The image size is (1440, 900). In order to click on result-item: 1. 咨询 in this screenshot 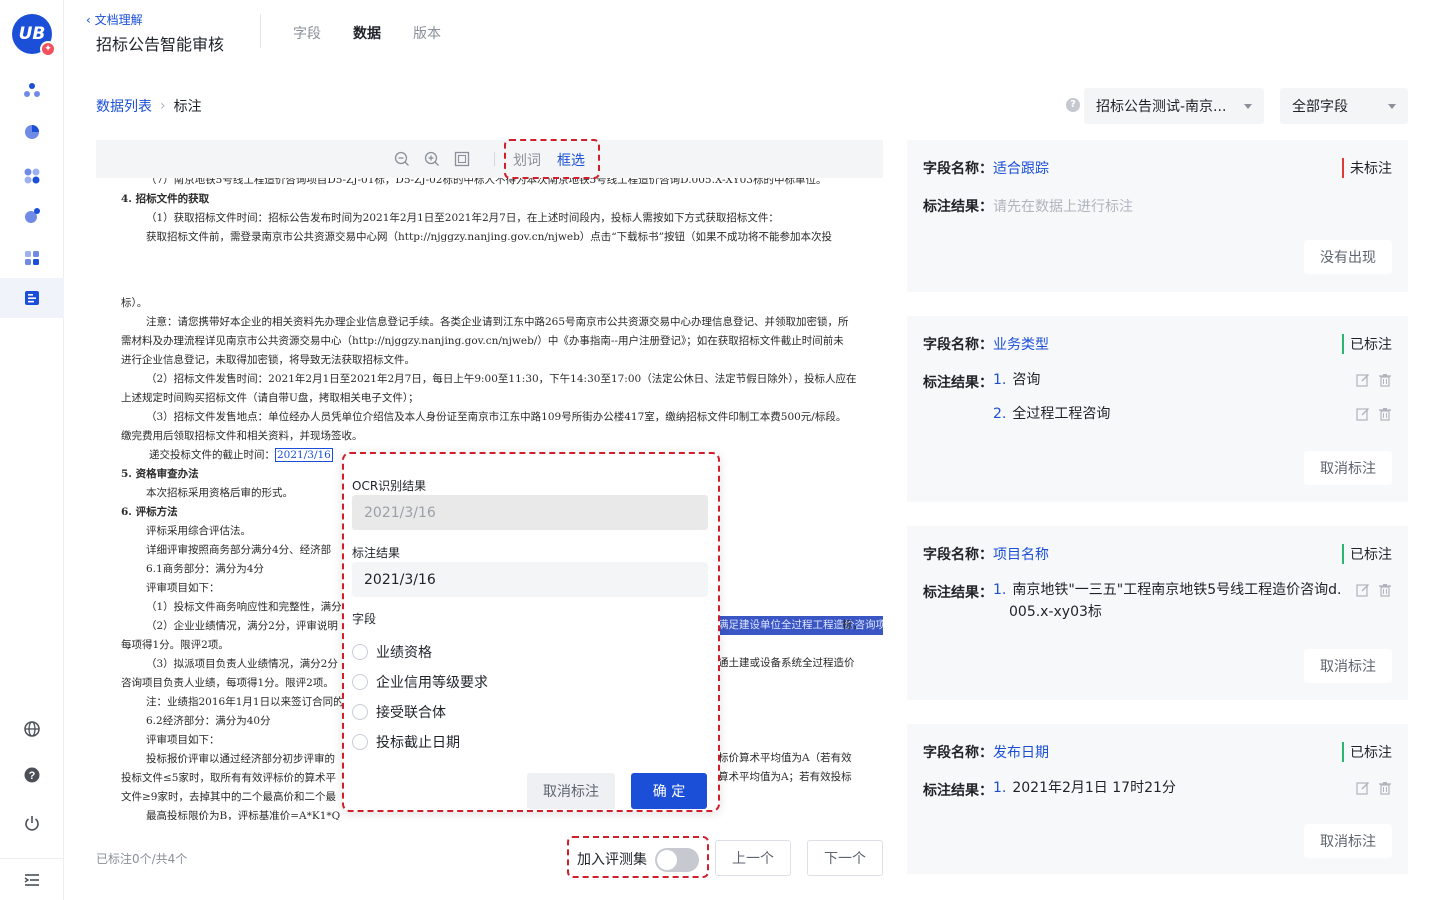, I will do `click(1016, 380)`.